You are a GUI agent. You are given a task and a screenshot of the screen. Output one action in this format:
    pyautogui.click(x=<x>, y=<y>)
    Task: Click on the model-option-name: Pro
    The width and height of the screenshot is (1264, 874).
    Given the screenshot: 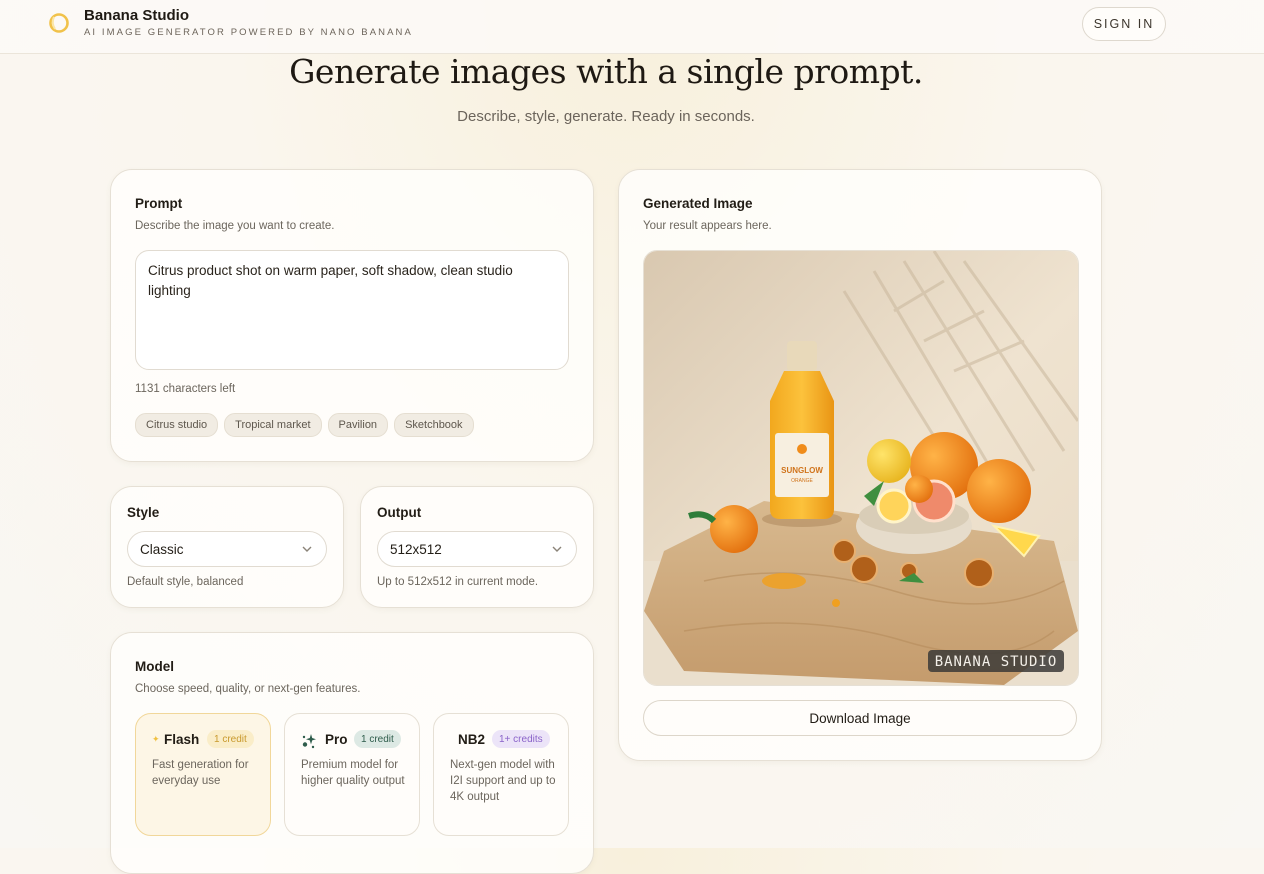 What is the action you would take?
    pyautogui.click(x=336, y=739)
    